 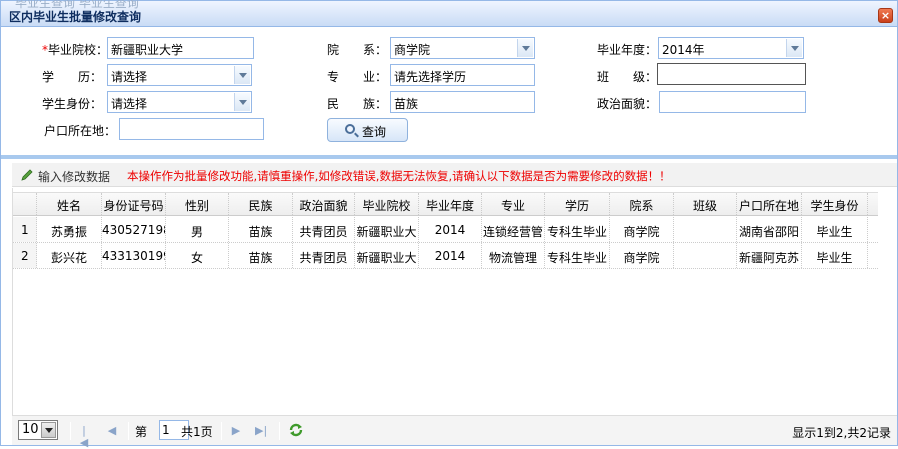 What do you see at coordinates (134, 204) in the screenshot?
I see `header-id-number: 身份证号码` at bounding box center [134, 204].